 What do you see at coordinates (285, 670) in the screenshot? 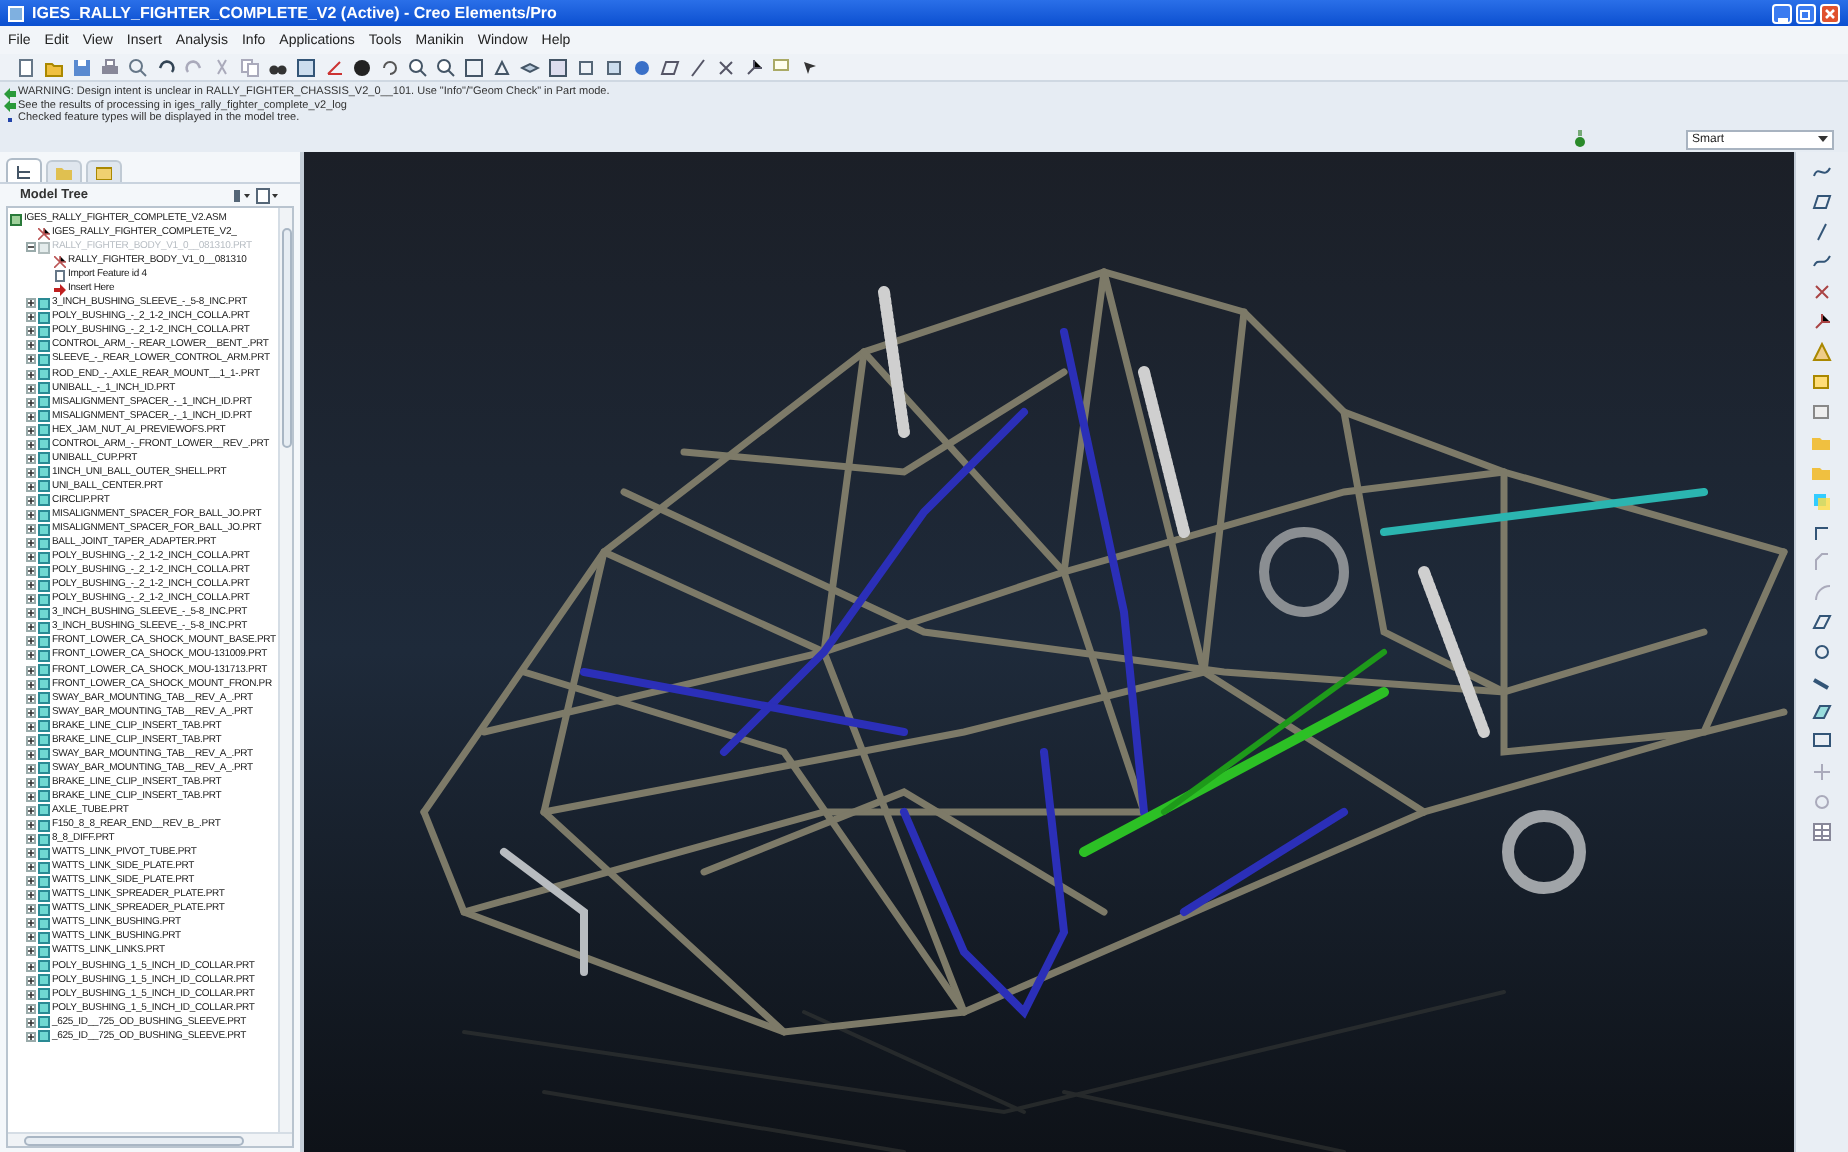
I see `vertical-scrollbar` at bounding box center [285, 670].